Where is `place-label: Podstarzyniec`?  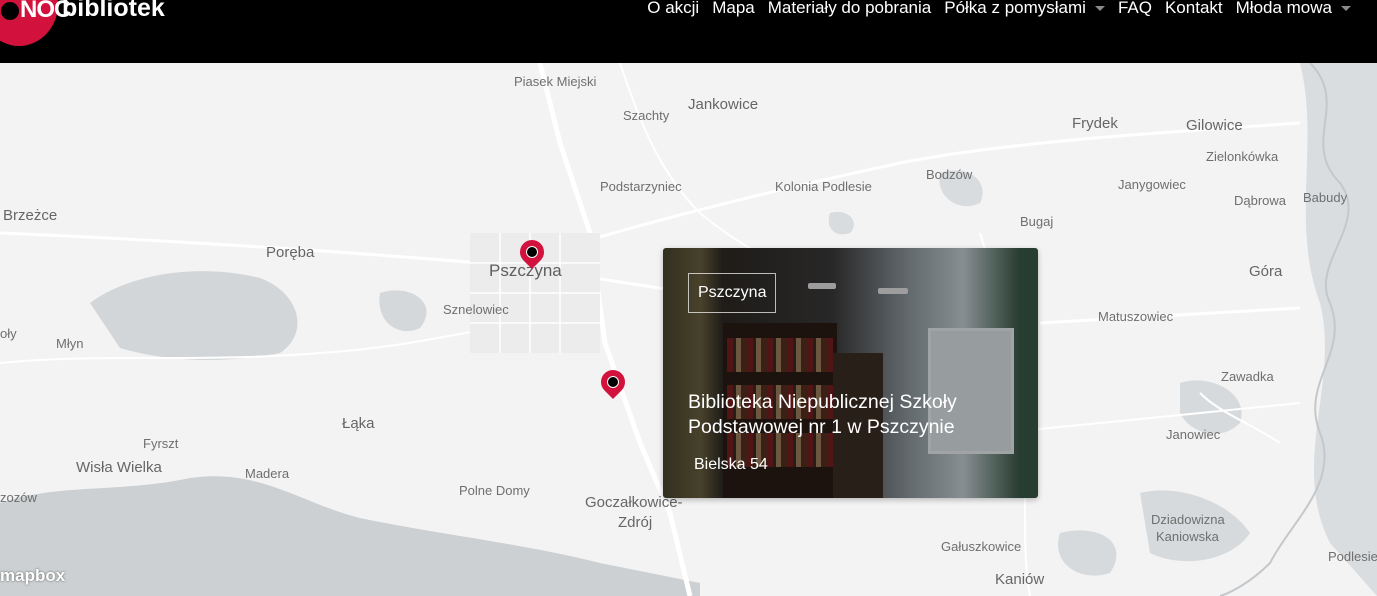
place-label: Podstarzyniec is located at coordinates (641, 186).